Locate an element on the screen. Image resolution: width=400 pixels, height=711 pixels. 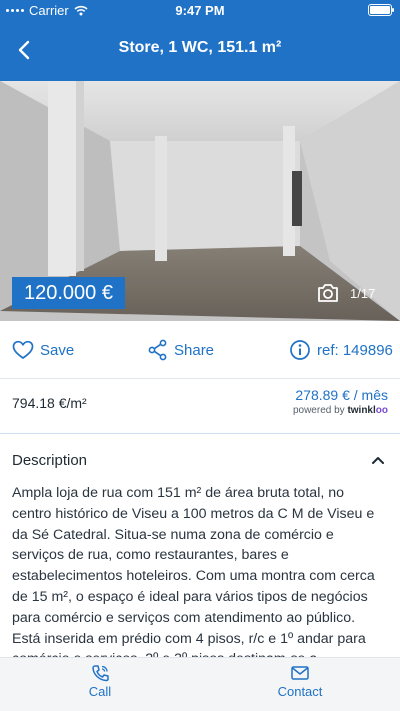
camera-icon is located at coordinates (328, 293).